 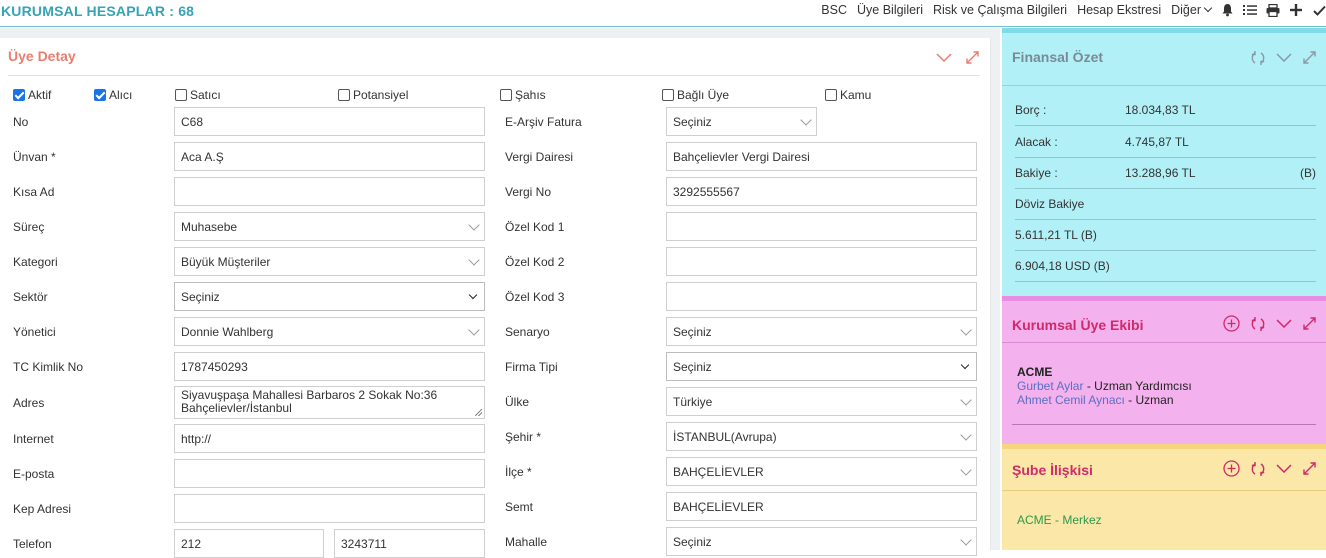 I want to click on team-member-role: - Uzman Yardımcısı, so click(x=1137, y=386).